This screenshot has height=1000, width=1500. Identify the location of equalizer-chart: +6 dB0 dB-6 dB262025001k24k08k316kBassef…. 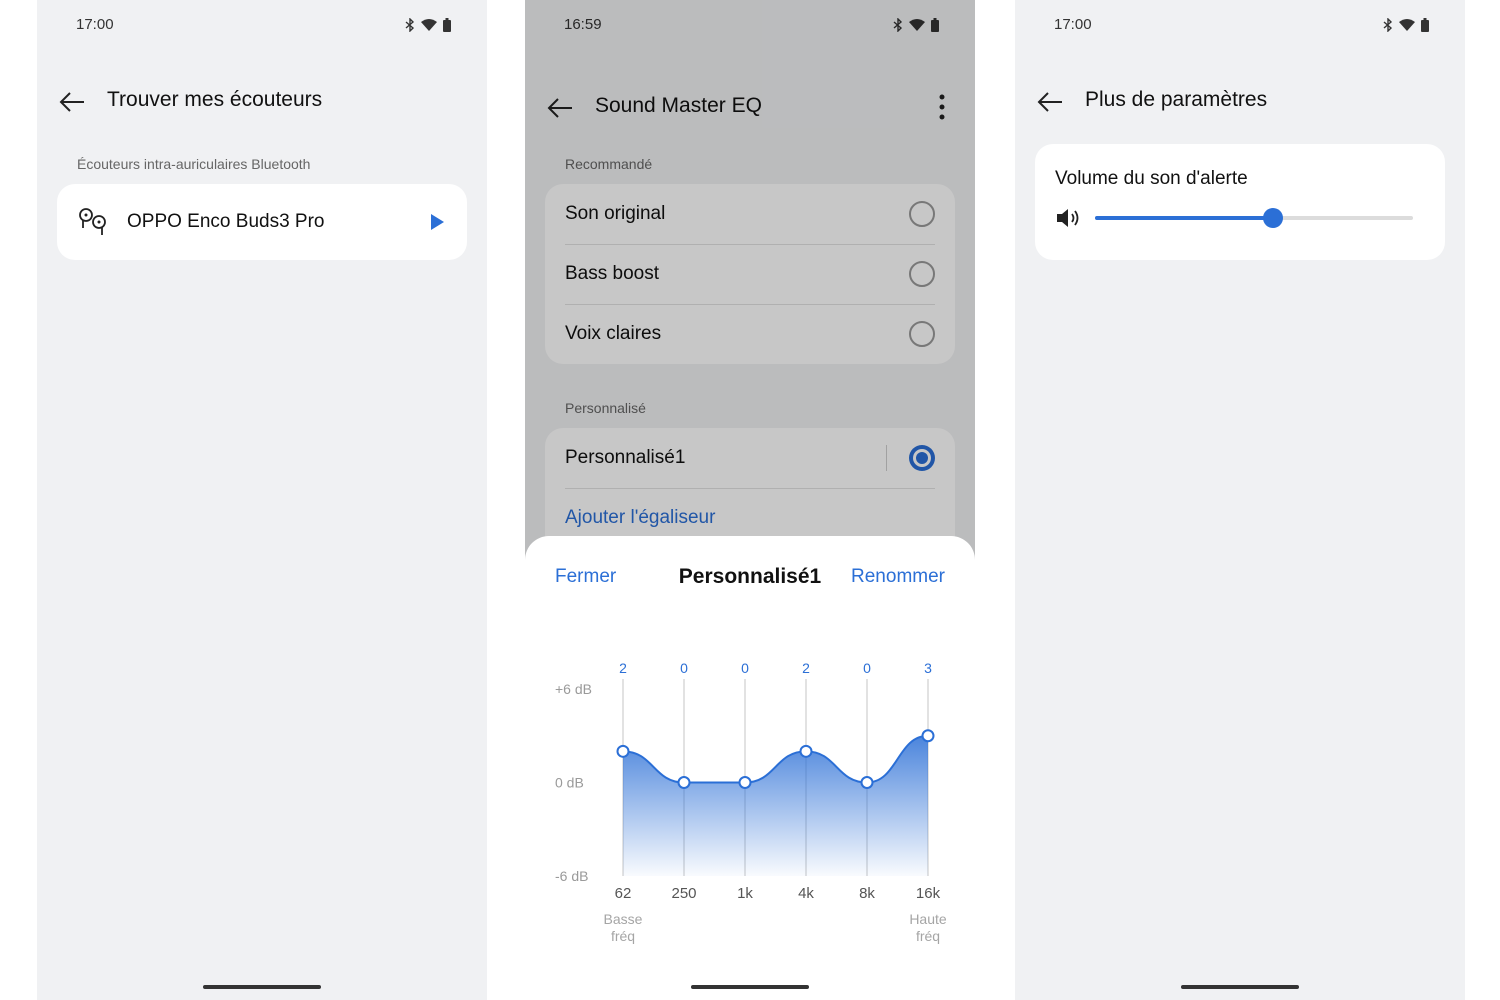
(750, 806).